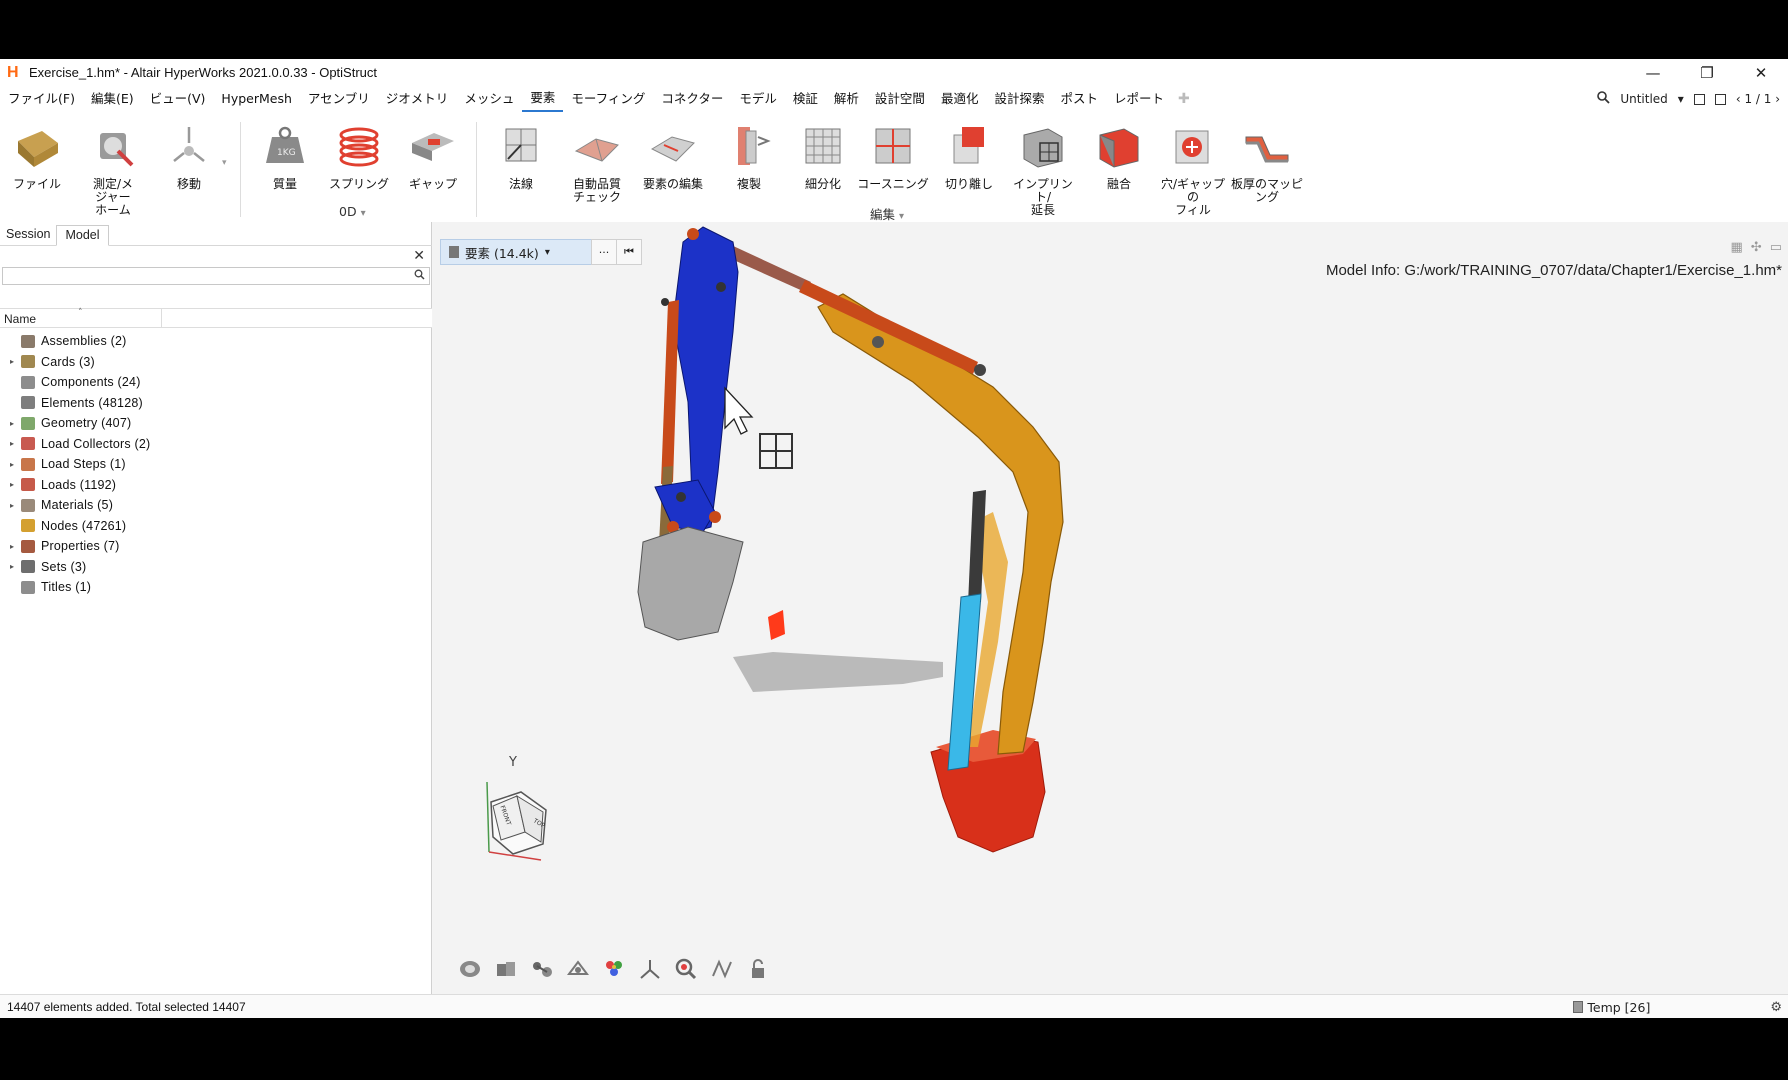 The height and width of the screenshot is (1080, 1788). I want to click on menu-item-13: 設計空間, so click(900, 99).